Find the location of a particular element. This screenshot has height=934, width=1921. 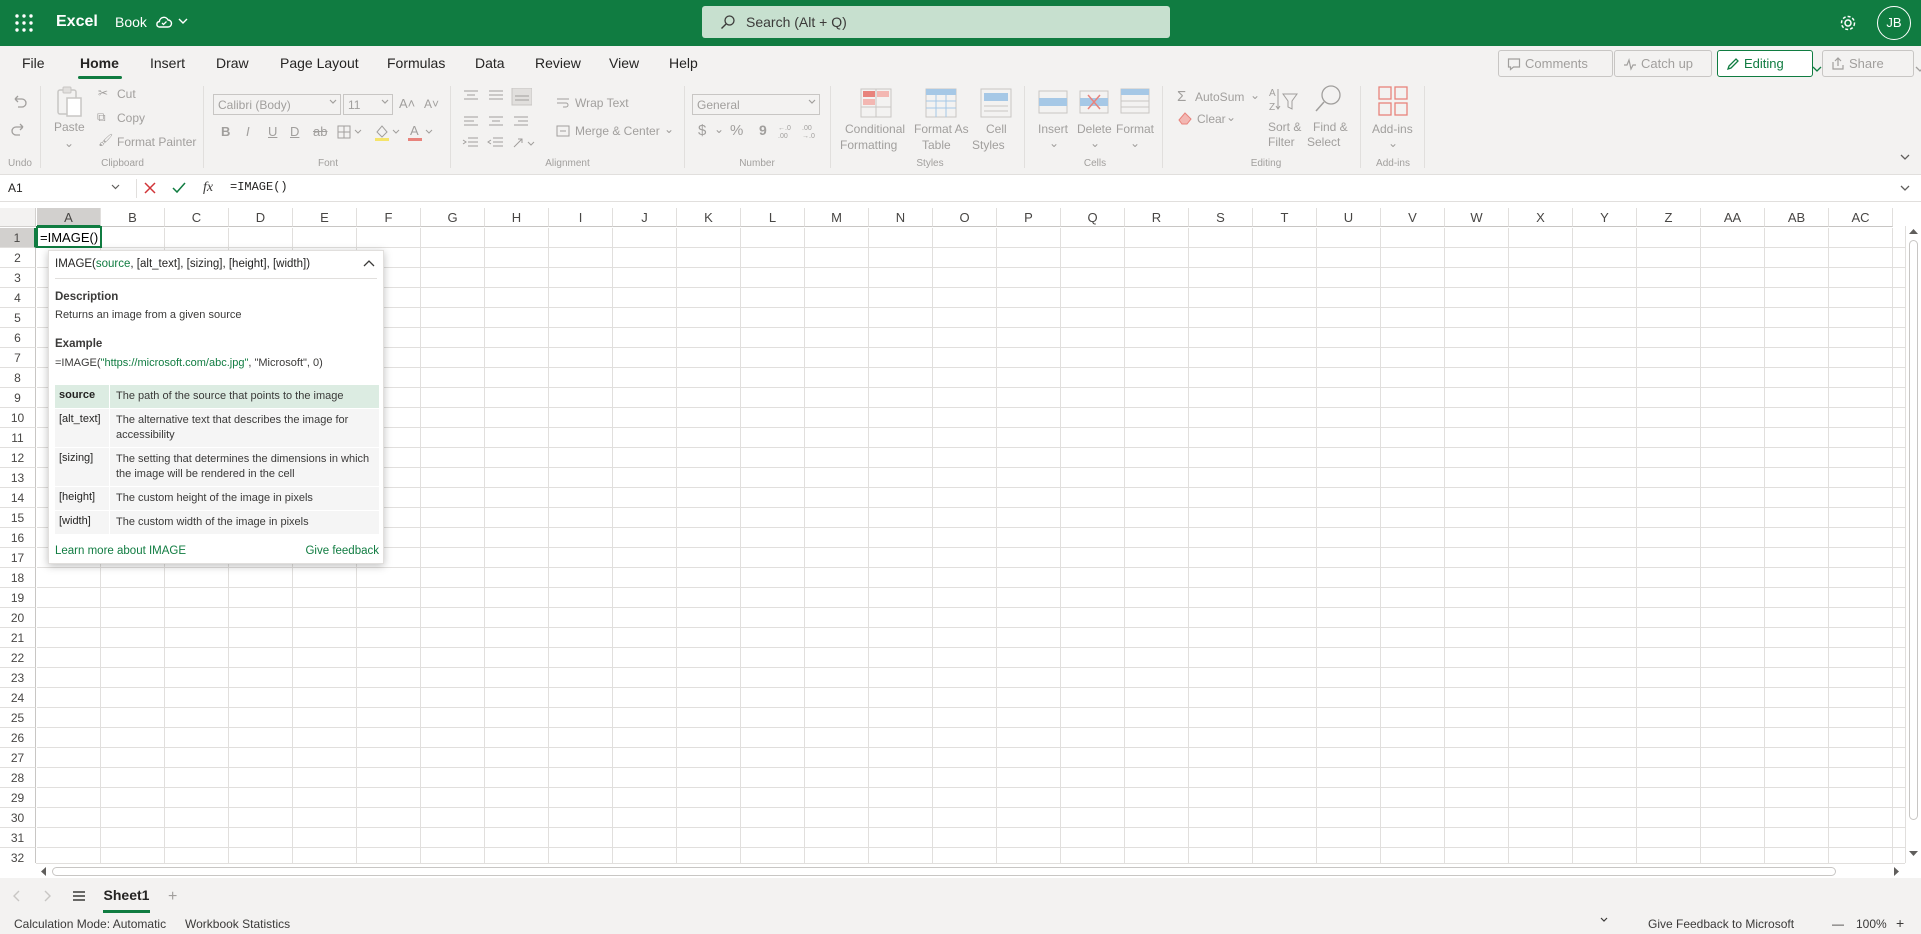

all-sheets-menu-icon is located at coordinates (79, 896).